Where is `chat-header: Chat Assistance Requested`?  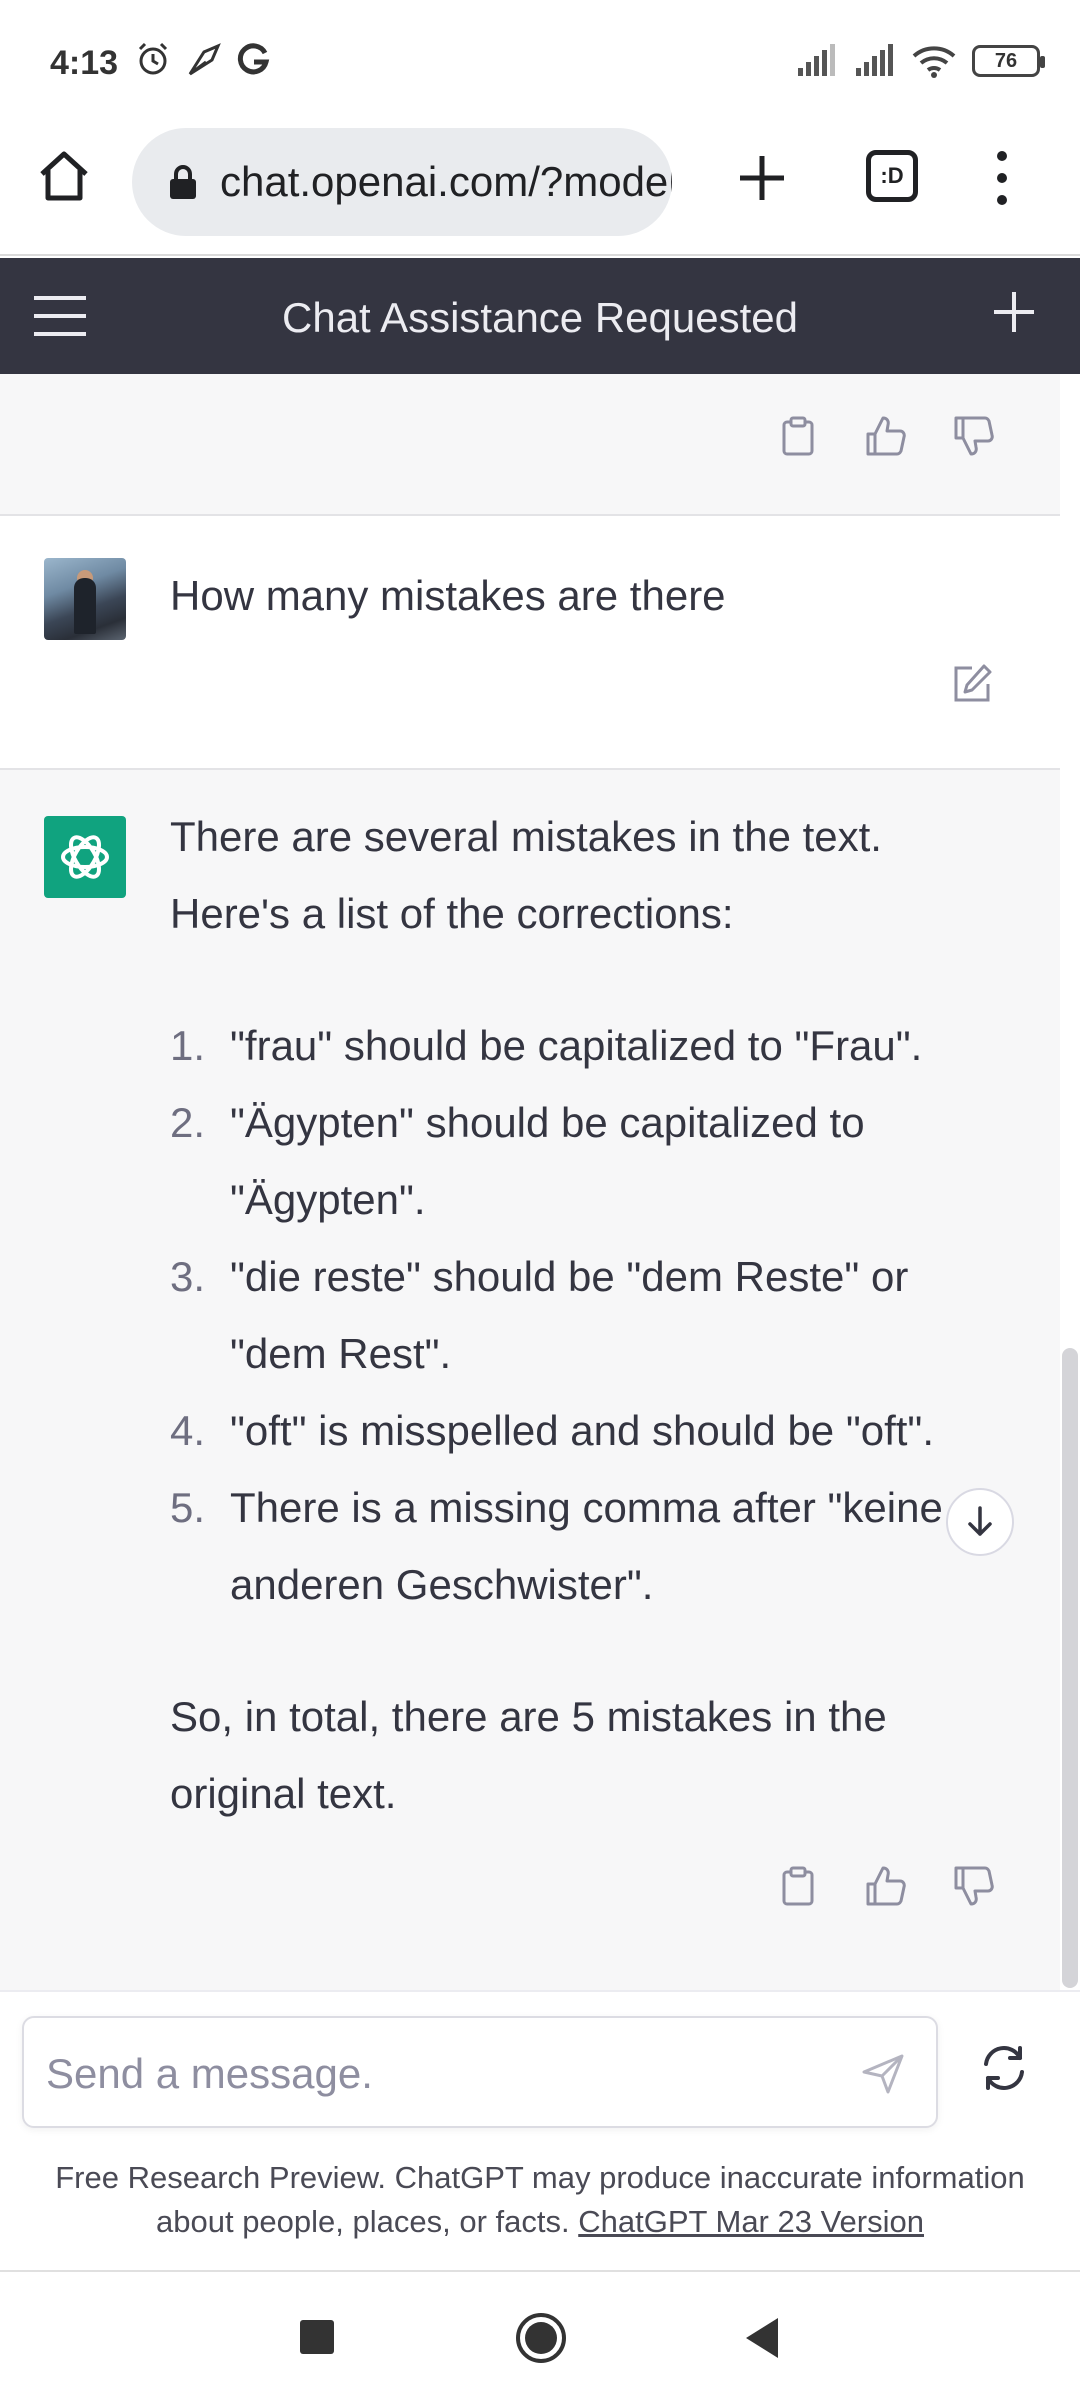
chat-header: Chat Assistance Requested is located at coordinates (540, 316).